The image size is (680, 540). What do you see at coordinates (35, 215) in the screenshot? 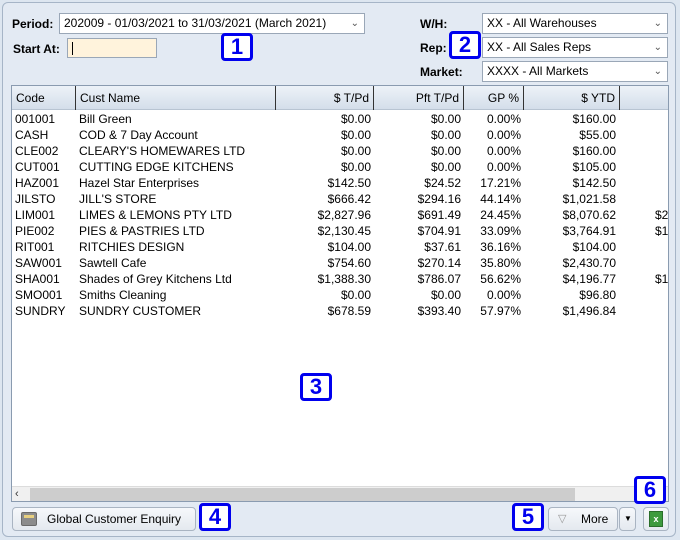
I see `cell-code: LIM001` at bounding box center [35, 215].